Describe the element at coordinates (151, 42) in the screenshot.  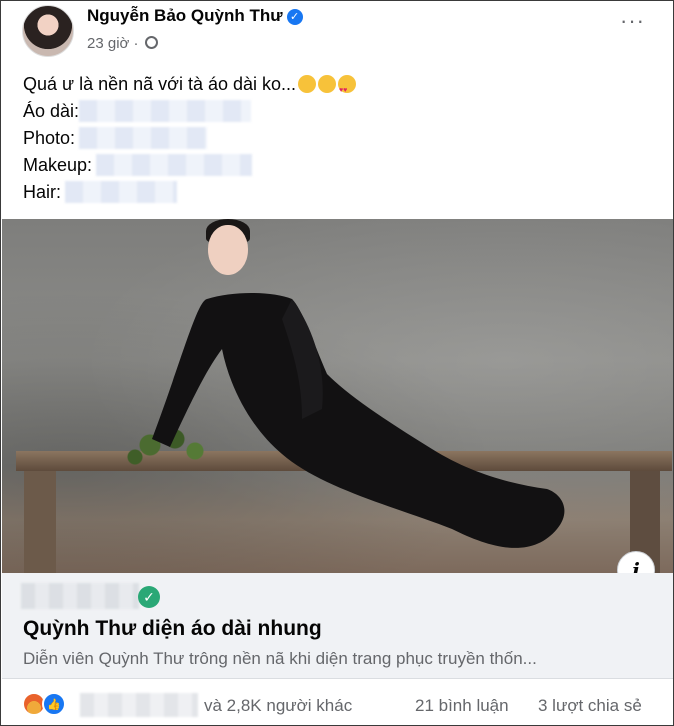
I see `globe-icon` at that location.